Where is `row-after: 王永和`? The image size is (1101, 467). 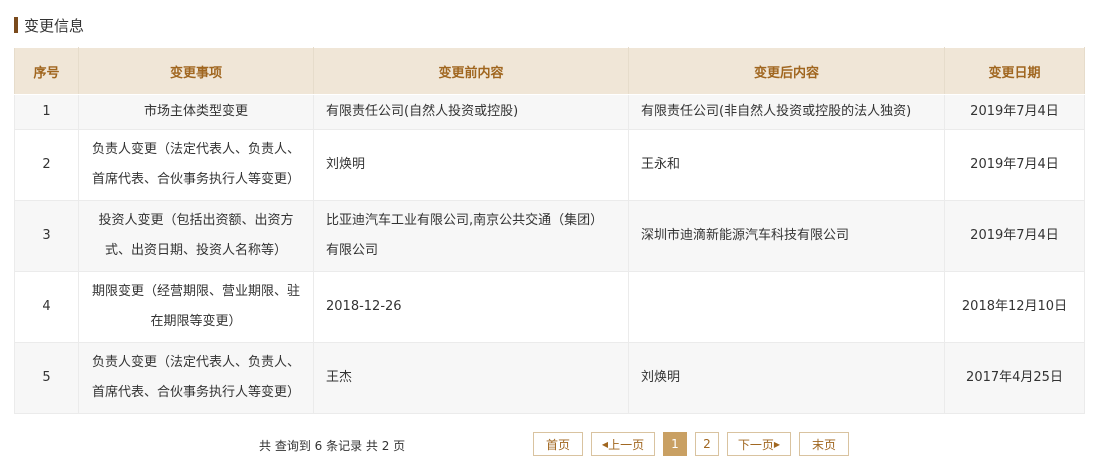 row-after: 王永和 is located at coordinates (786, 165).